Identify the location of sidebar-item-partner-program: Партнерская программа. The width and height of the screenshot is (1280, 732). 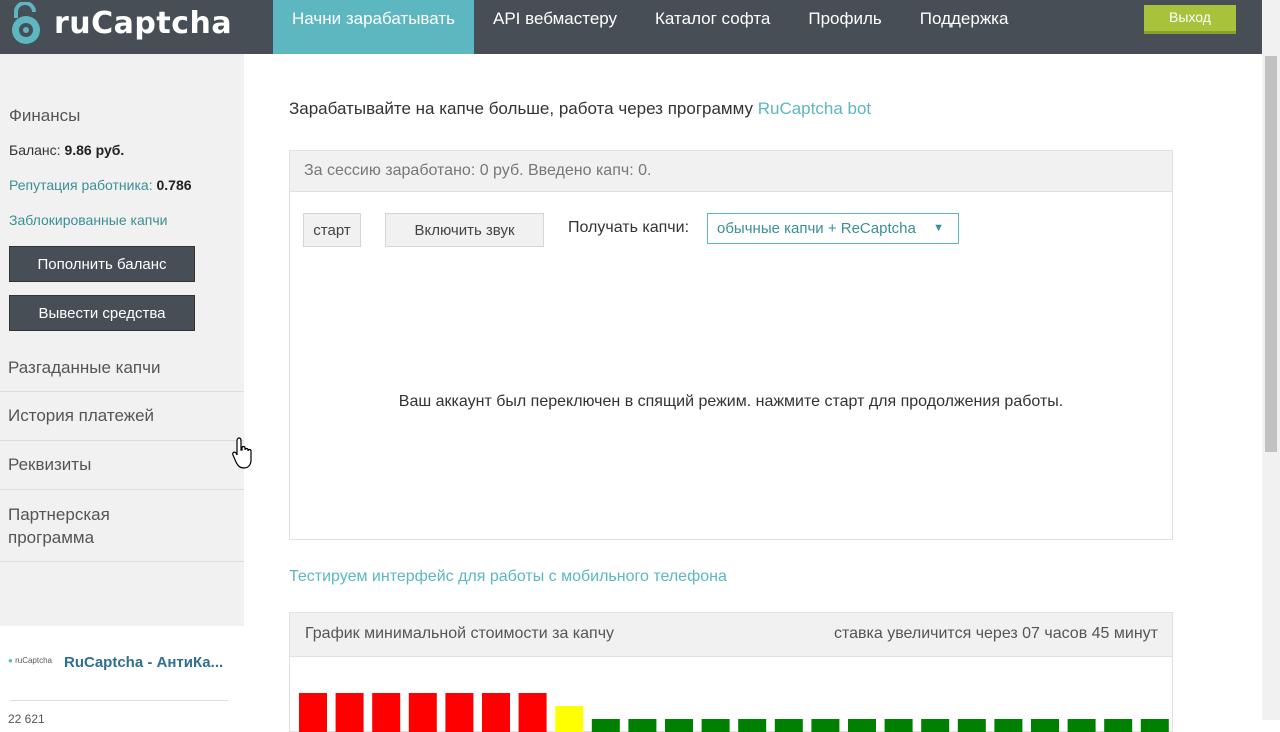
(122, 526).